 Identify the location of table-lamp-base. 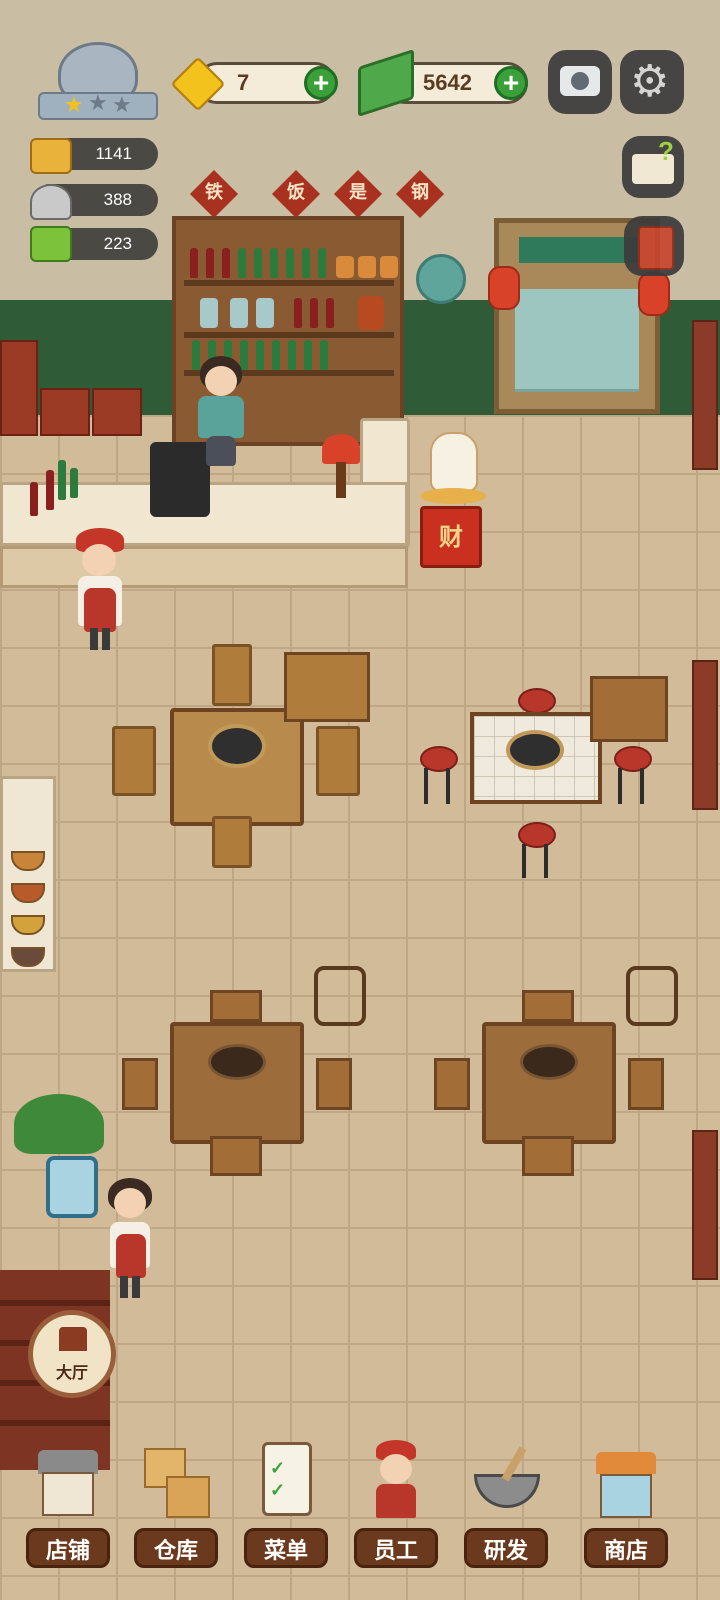
(341, 480).